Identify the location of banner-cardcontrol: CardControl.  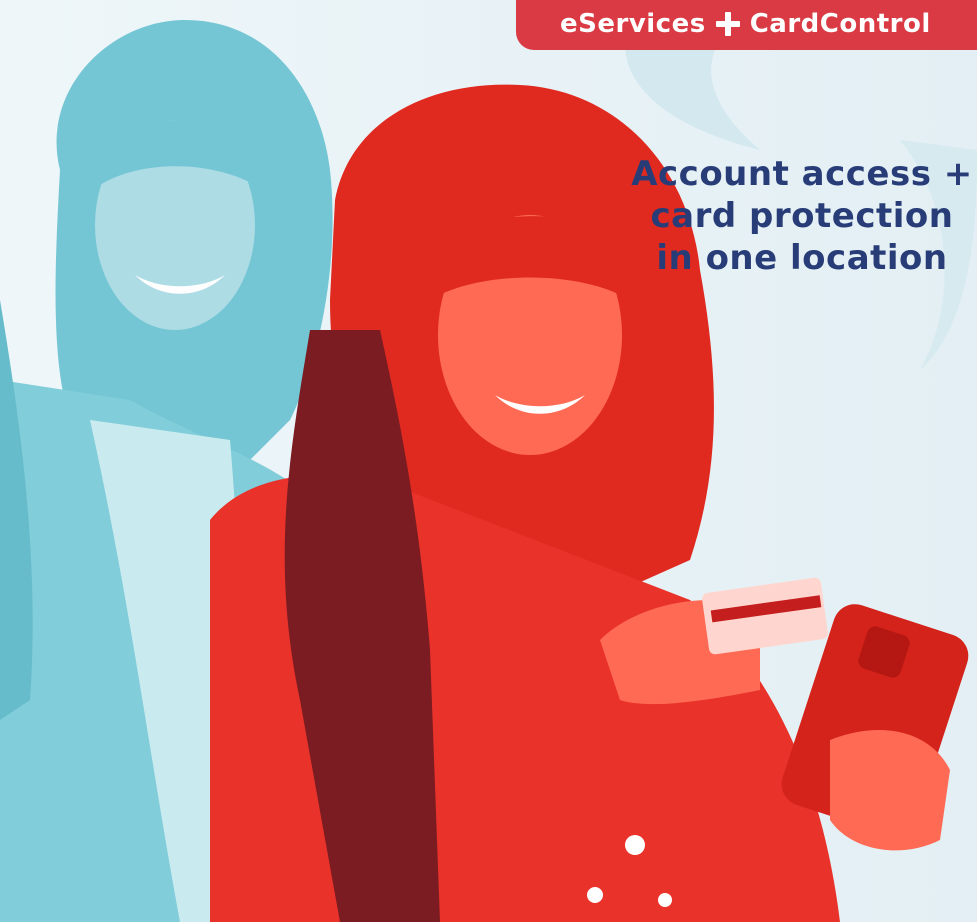
(840, 24).